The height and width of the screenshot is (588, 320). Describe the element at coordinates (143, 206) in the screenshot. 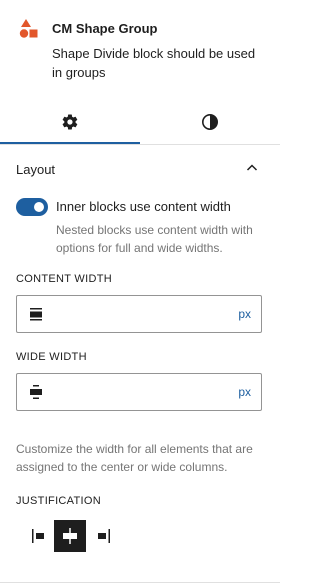

I see `toggle-label: Inner blocks use content width` at that location.